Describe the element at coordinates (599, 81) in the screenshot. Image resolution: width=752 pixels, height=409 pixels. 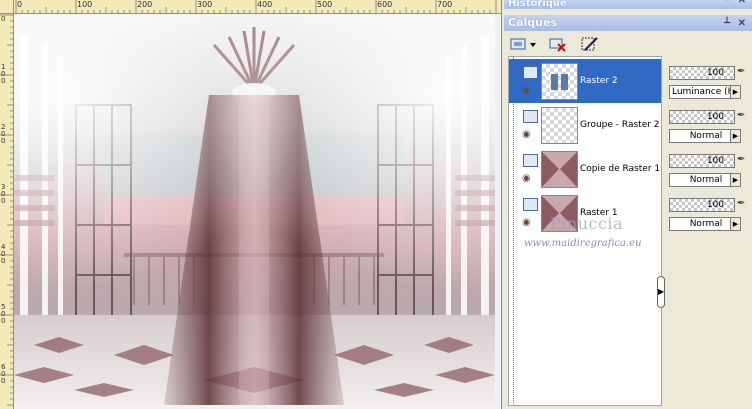
I see `layer-name: Raster 2` at that location.